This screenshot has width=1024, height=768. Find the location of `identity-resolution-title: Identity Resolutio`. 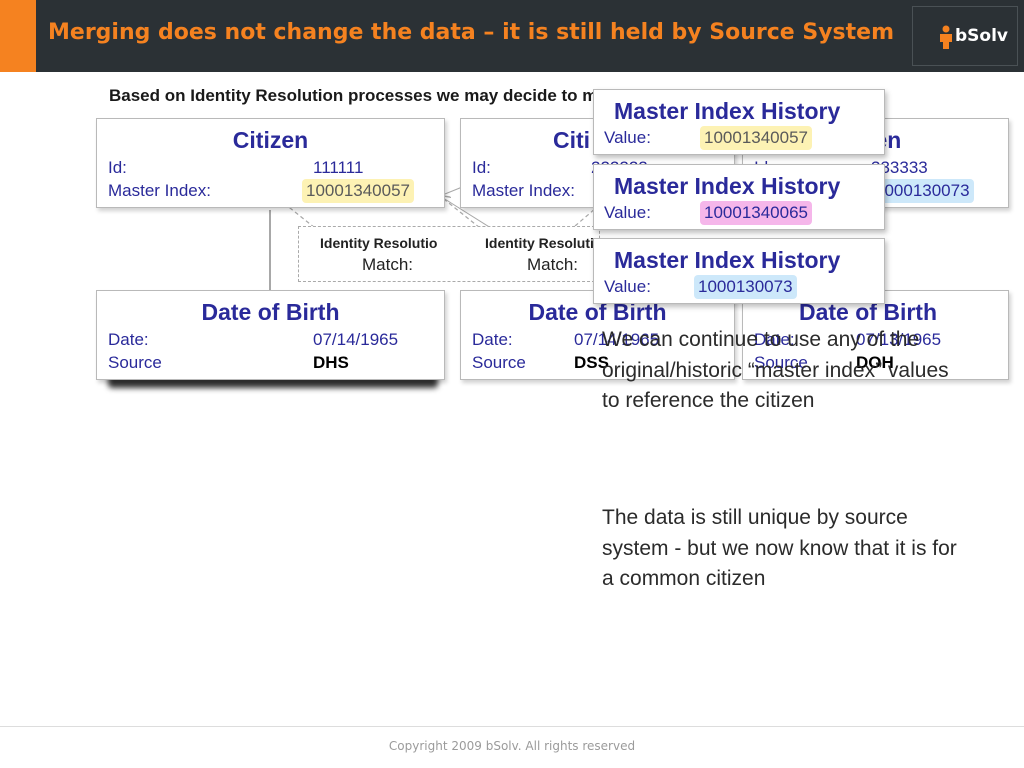

identity-resolution-title: Identity Resolutio is located at coordinates (379, 243).